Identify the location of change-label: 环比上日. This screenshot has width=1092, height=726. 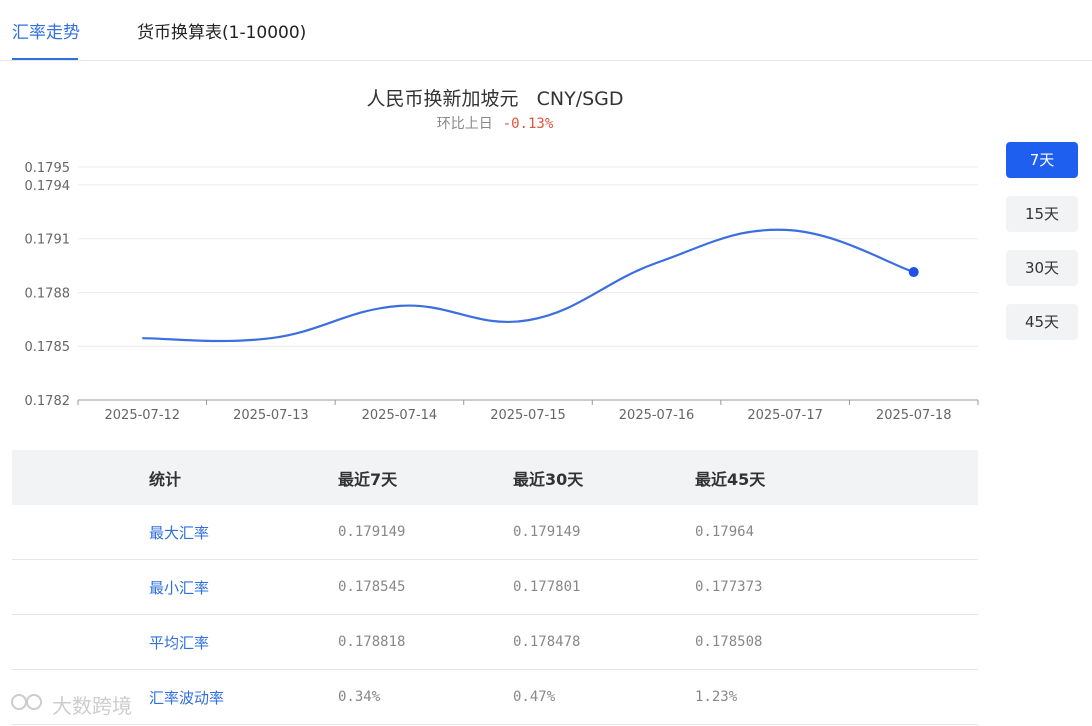
(464, 124).